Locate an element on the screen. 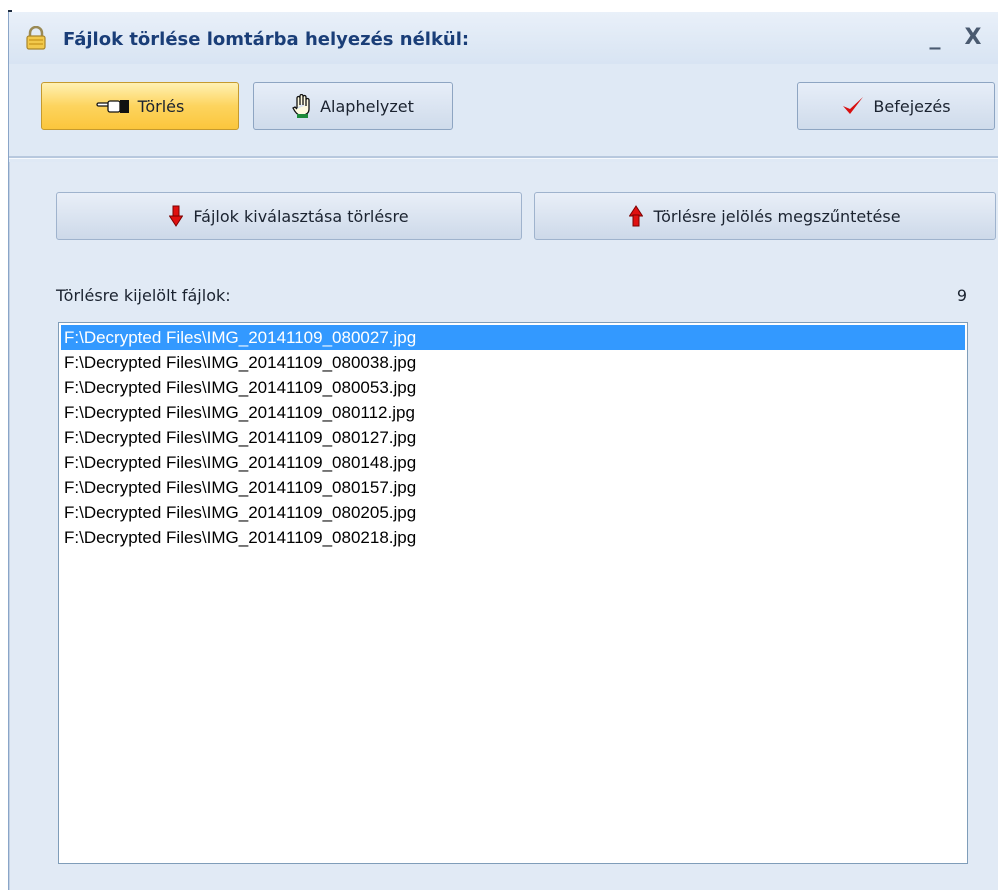 This screenshot has width=998, height=890. checkmark-icon is located at coordinates (853, 106).